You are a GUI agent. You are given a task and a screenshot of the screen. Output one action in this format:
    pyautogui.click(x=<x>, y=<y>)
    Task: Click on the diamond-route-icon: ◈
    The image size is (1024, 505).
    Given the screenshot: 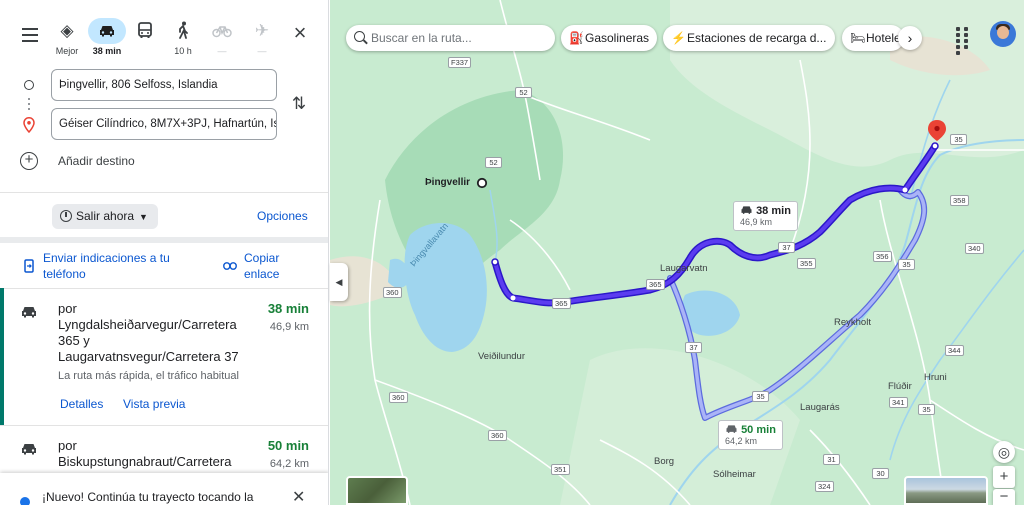 What is the action you would take?
    pyautogui.click(x=67, y=30)
    